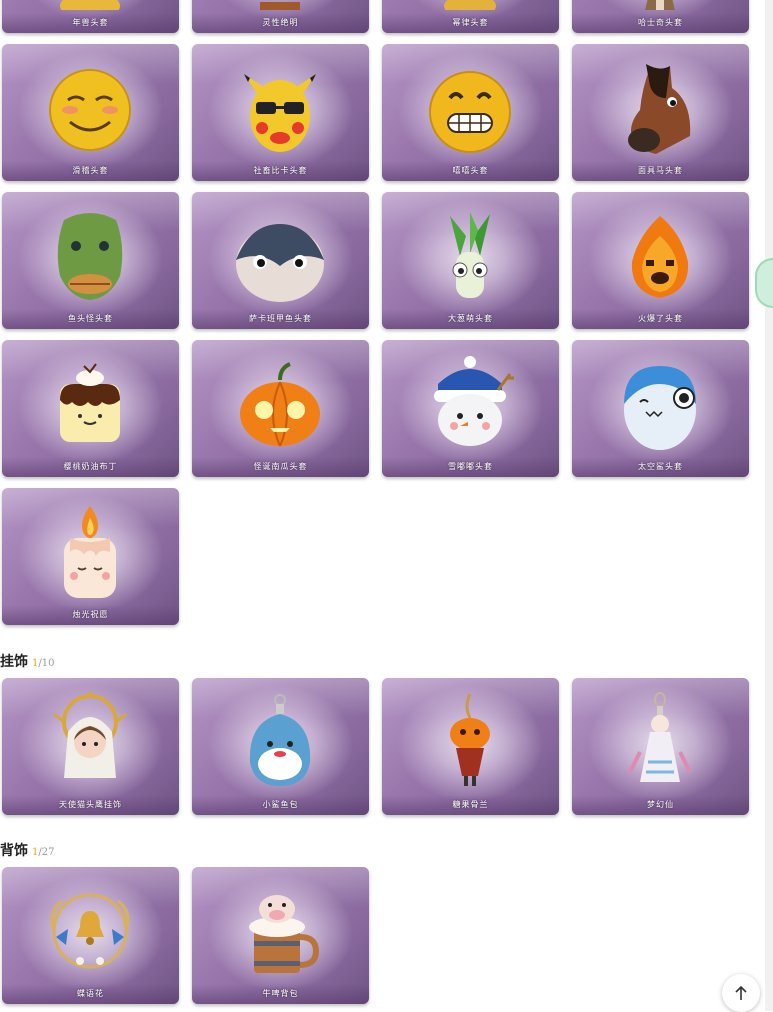  What do you see at coordinates (90, 402) in the screenshot?
I see `pudding-icon` at bounding box center [90, 402].